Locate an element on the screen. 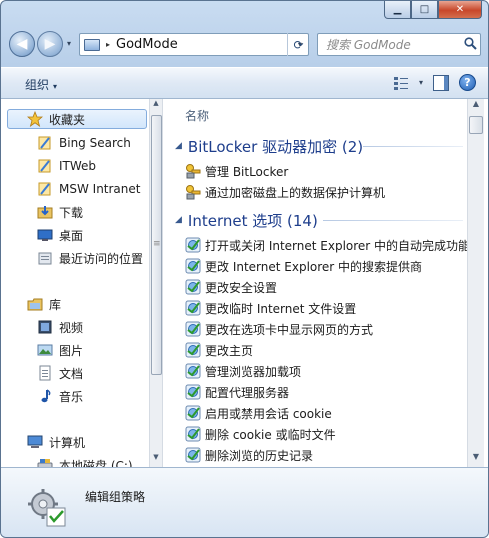  libraries-icon is located at coordinates (35, 304).